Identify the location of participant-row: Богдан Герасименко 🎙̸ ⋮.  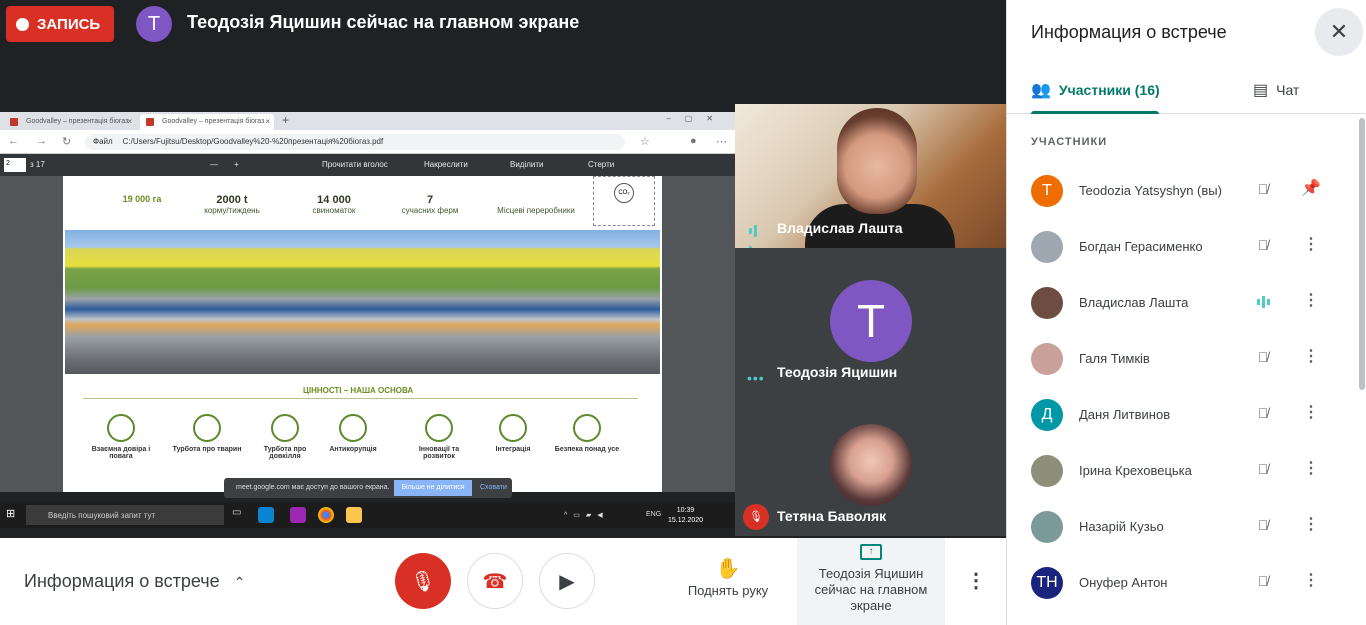
(1182, 247).